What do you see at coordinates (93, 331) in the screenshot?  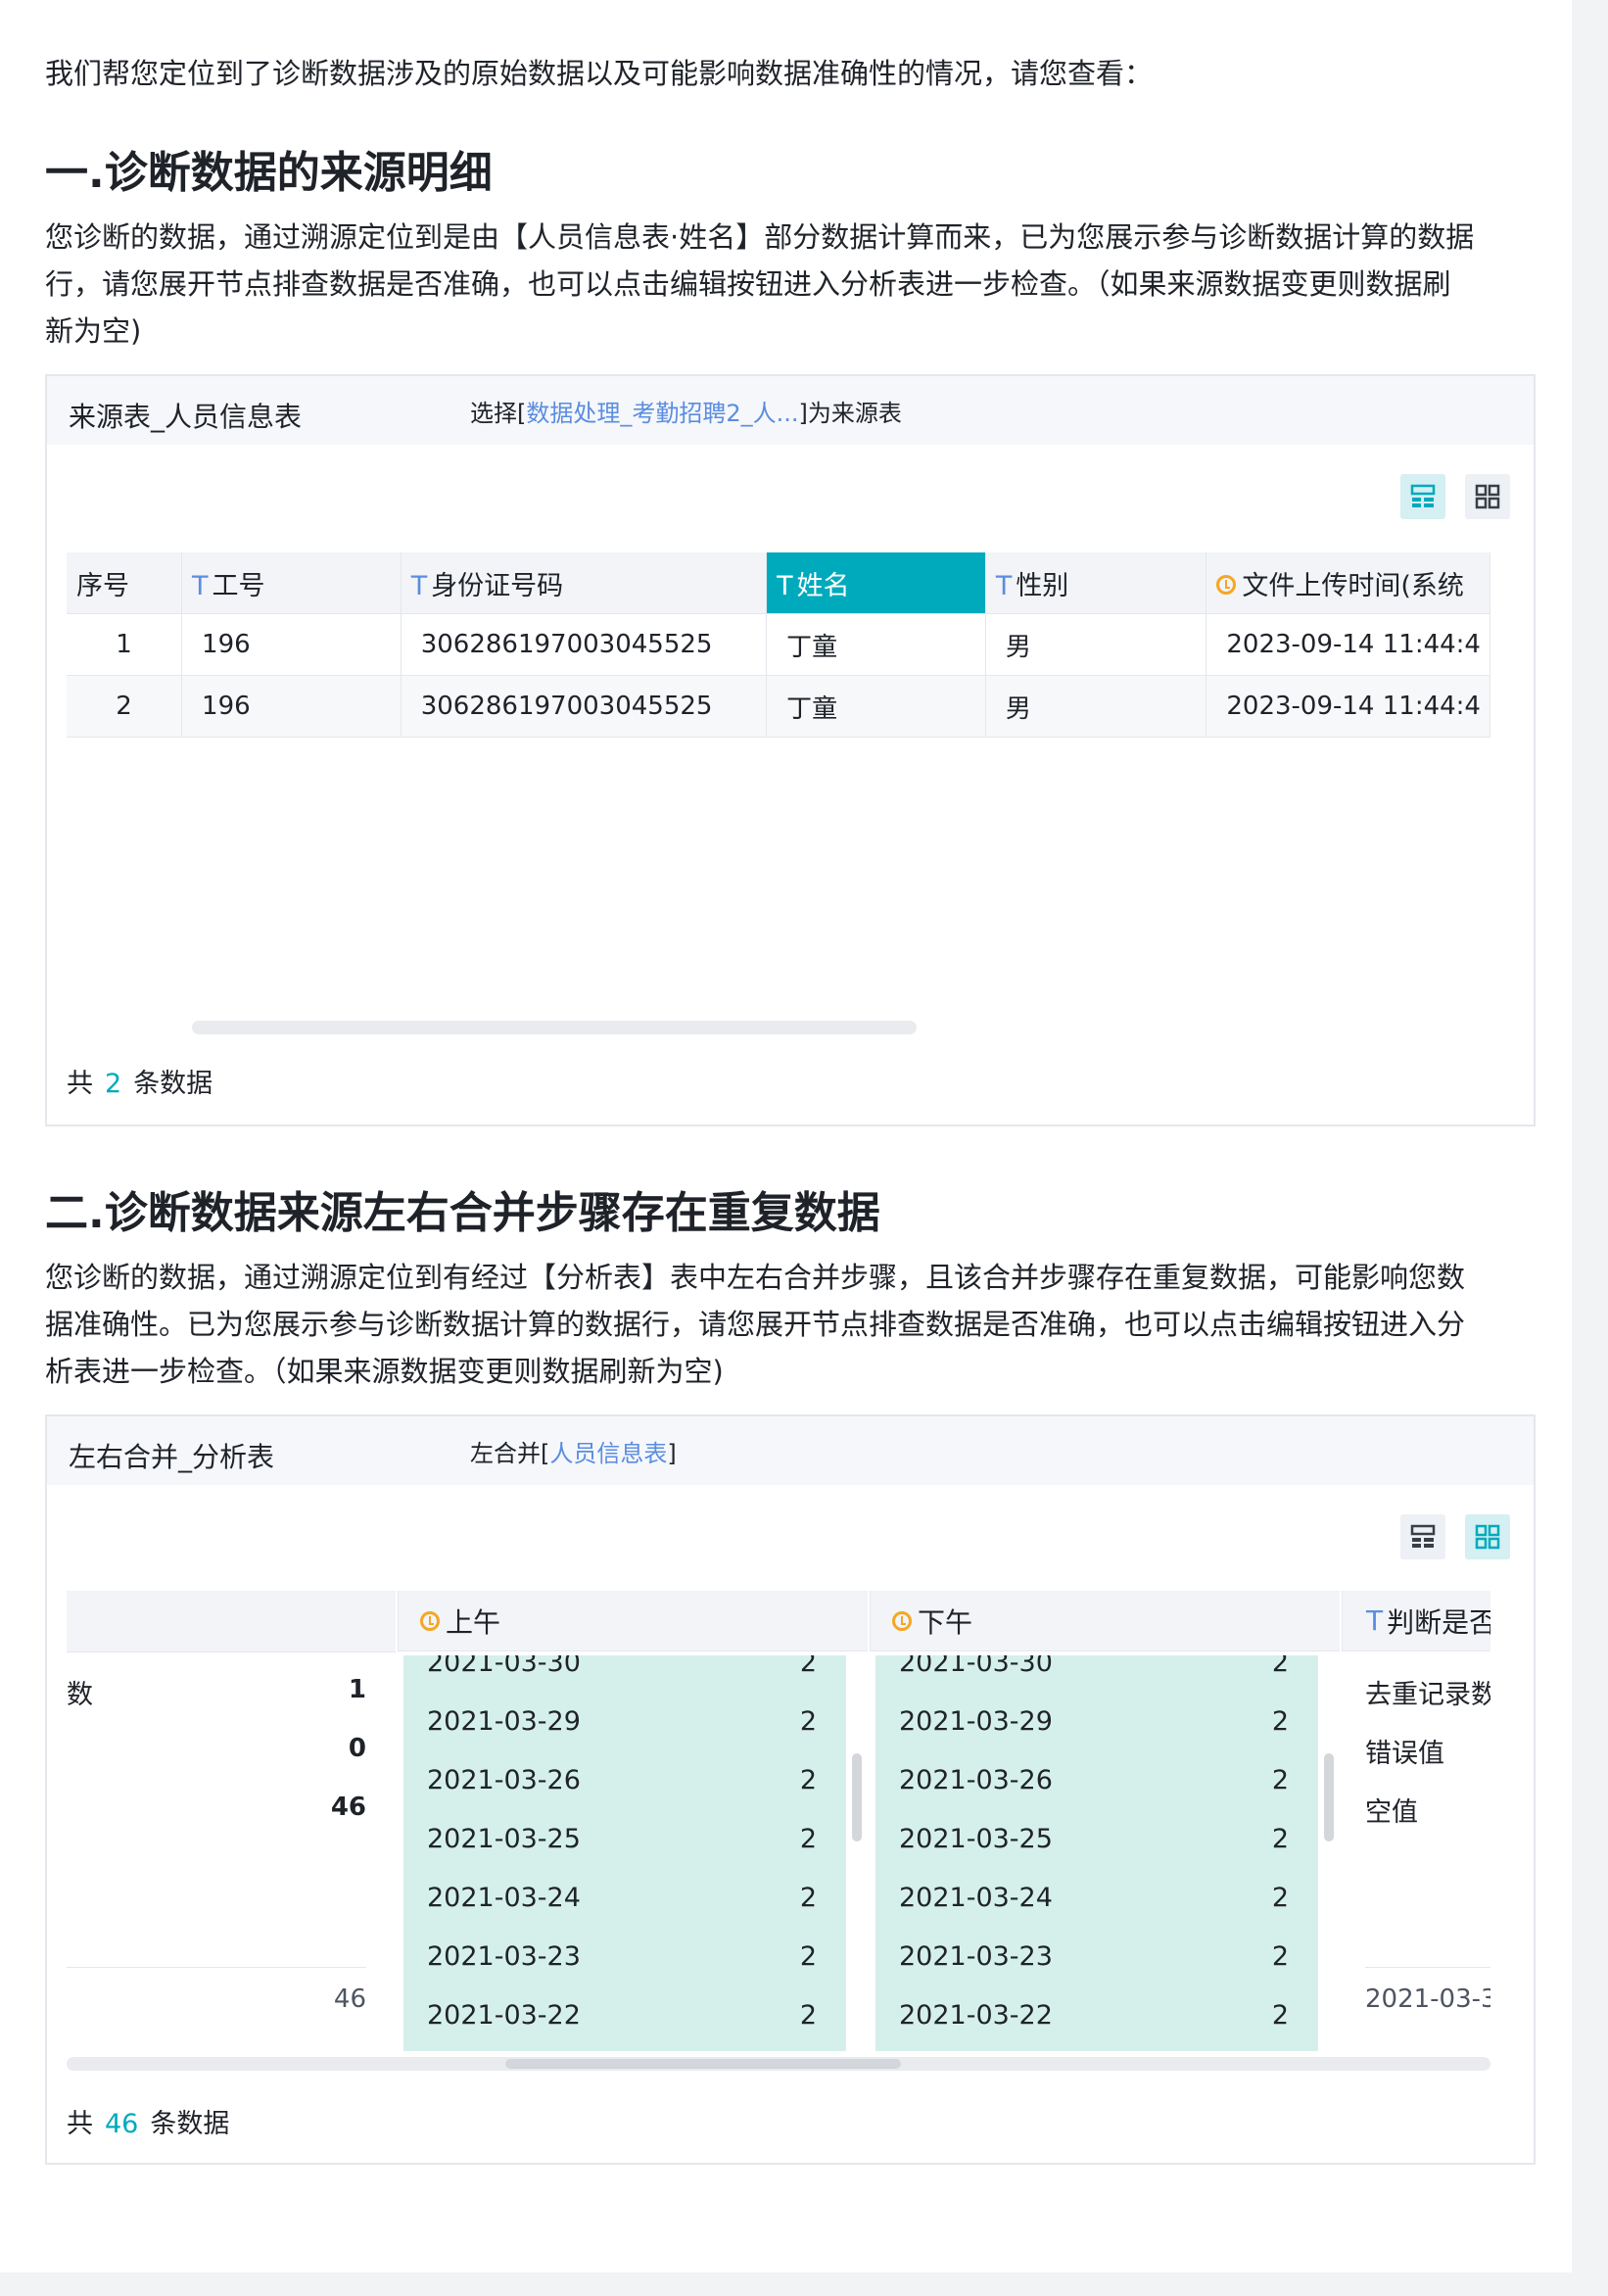 I see `section1-line3: 新为空)` at bounding box center [93, 331].